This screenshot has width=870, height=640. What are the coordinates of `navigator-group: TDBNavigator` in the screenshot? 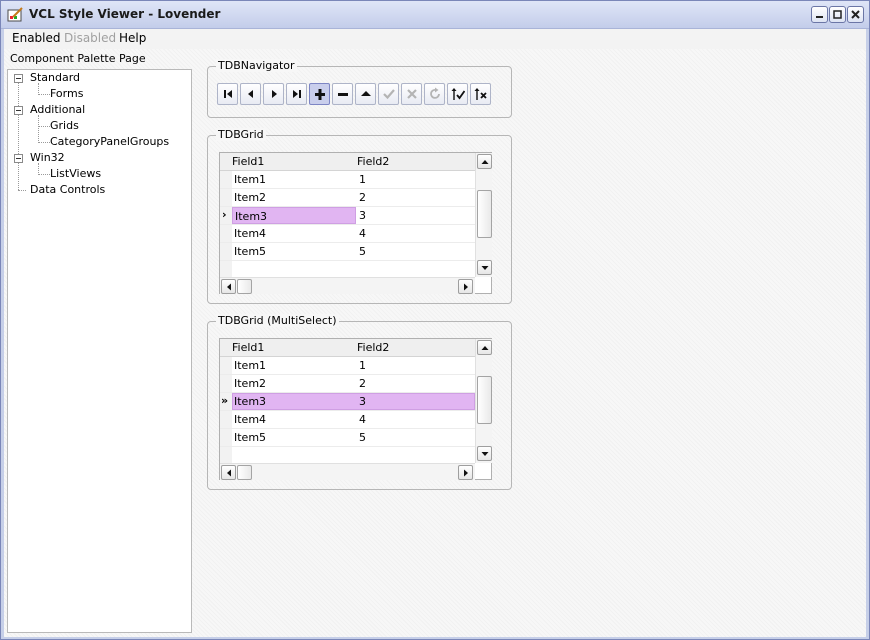 It's located at (359, 88).